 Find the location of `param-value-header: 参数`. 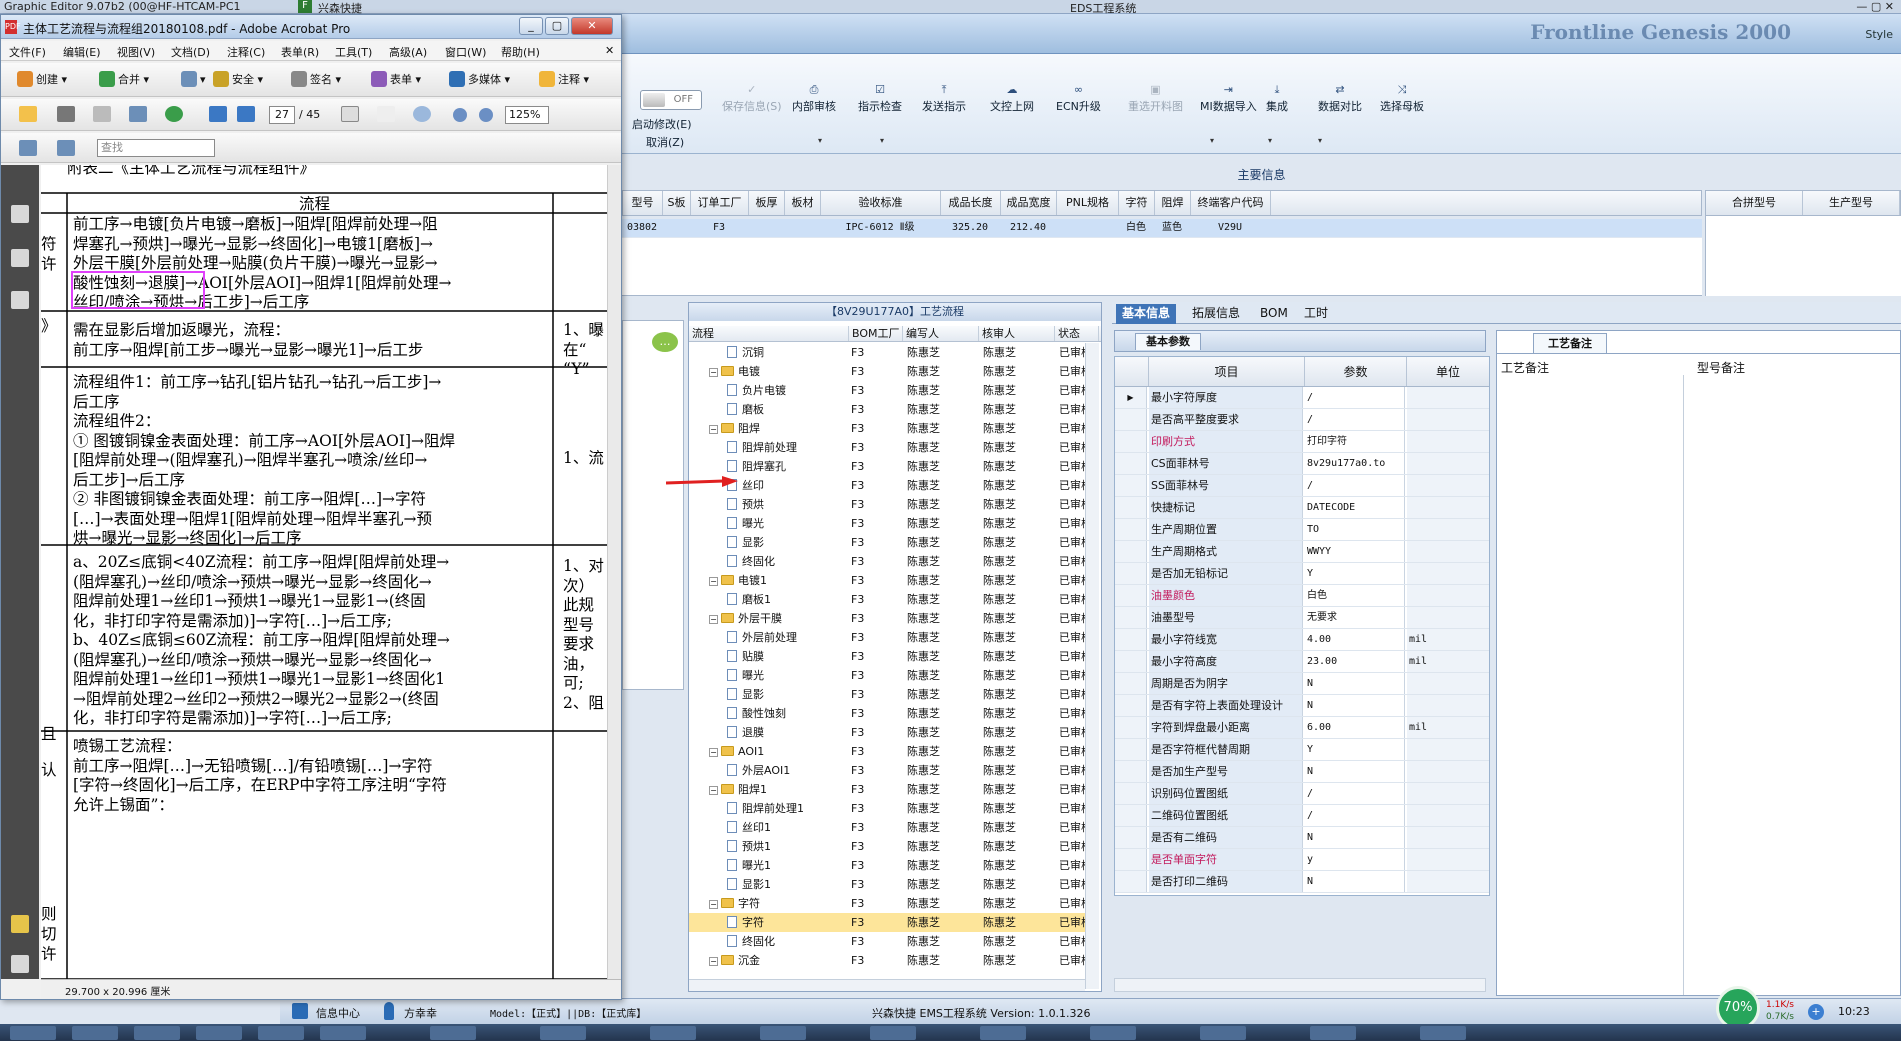

param-value-header: 参数 is located at coordinates (1356, 371).